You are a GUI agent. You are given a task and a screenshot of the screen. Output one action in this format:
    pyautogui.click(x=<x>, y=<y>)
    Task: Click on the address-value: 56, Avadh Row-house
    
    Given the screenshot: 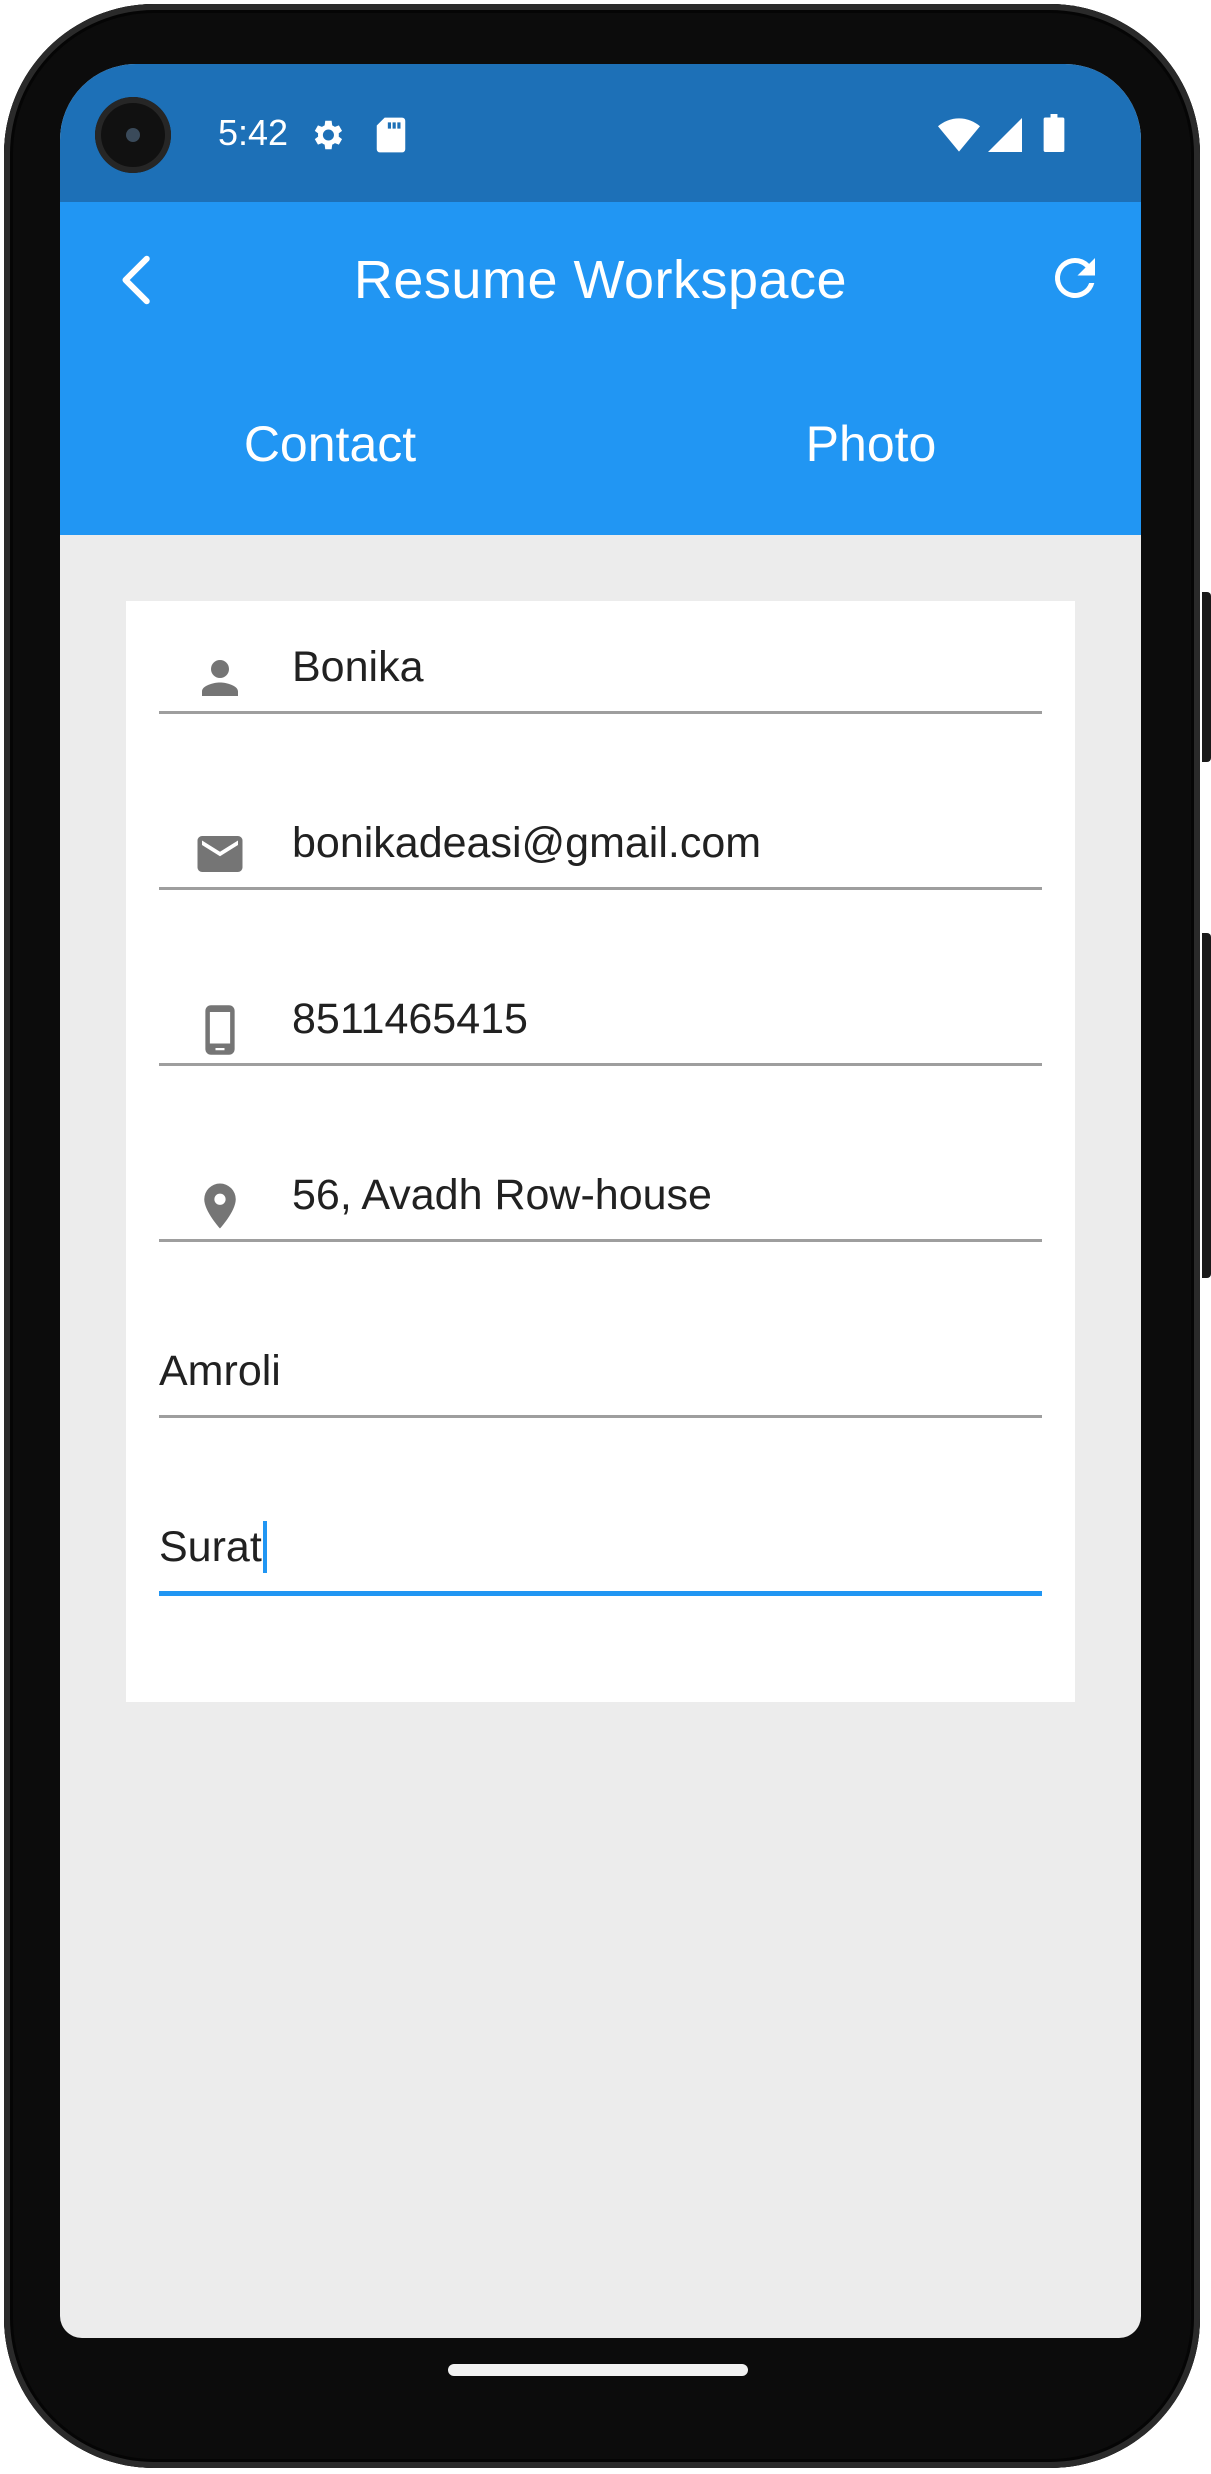 What is the action you would take?
    pyautogui.click(x=502, y=1195)
    